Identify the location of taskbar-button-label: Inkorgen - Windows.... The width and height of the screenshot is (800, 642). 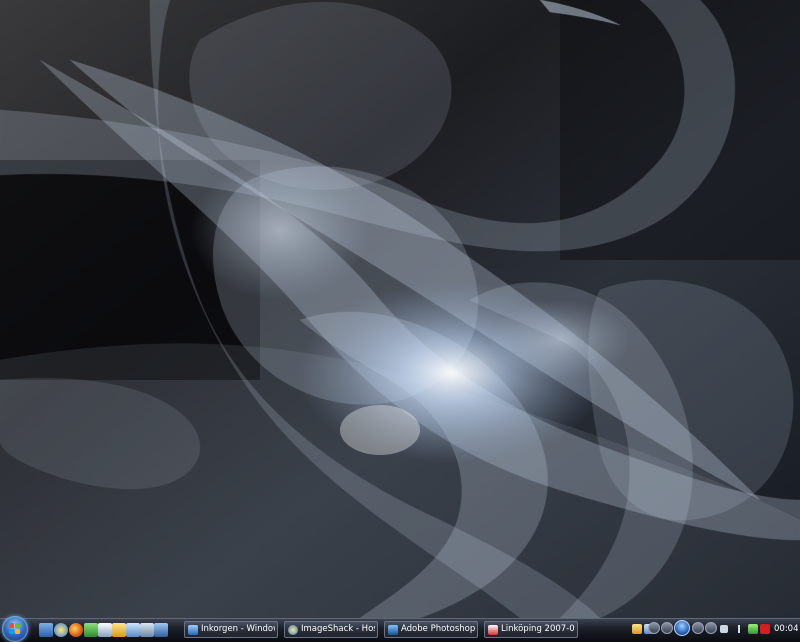
(238, 629).